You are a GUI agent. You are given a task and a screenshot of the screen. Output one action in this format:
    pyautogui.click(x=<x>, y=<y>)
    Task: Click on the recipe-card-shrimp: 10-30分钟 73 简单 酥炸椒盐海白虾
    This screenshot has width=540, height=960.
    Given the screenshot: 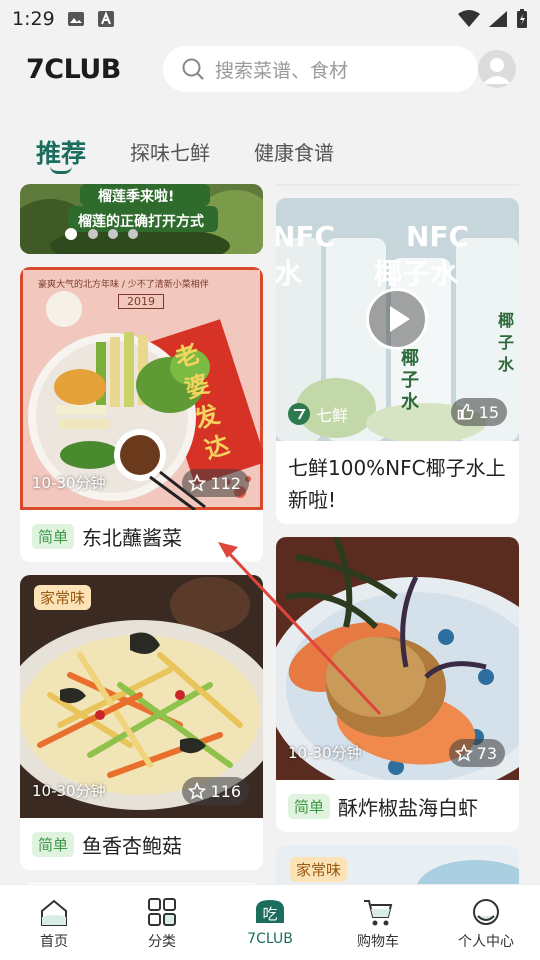 What is the action you would take?
    pyautogui.click(x=397, y=684)
    